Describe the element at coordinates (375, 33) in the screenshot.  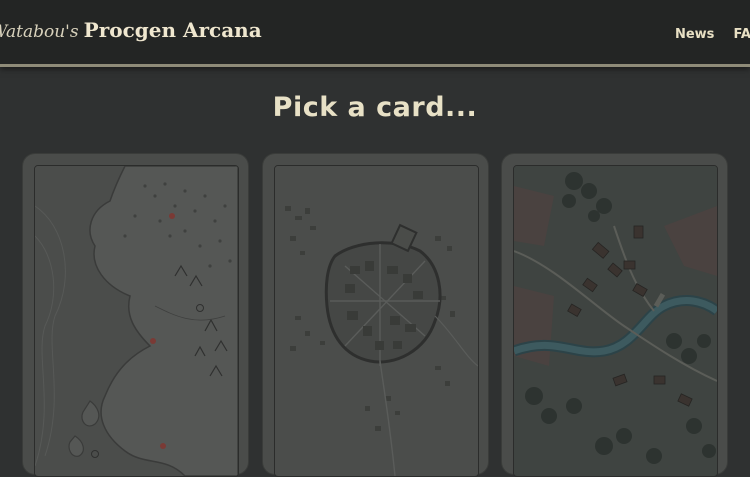
I see `site-header: Watabou's Procgen Arcana News FAQ` at that location.